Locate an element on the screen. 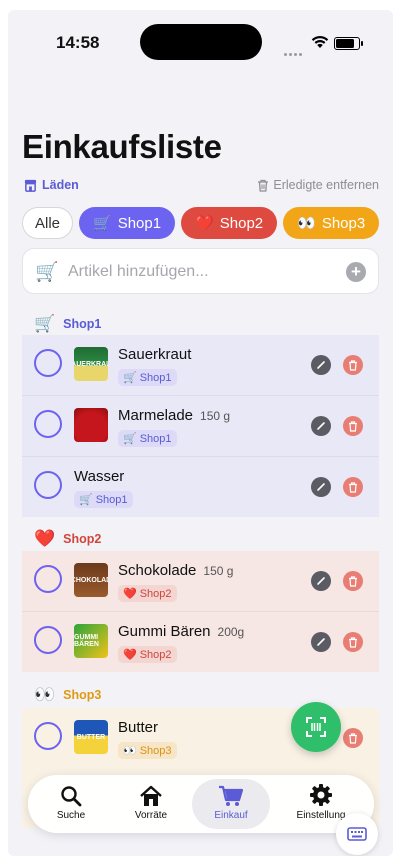  sauerkraut-image: SAUERKRAUT is located at coordinates (91, 364).